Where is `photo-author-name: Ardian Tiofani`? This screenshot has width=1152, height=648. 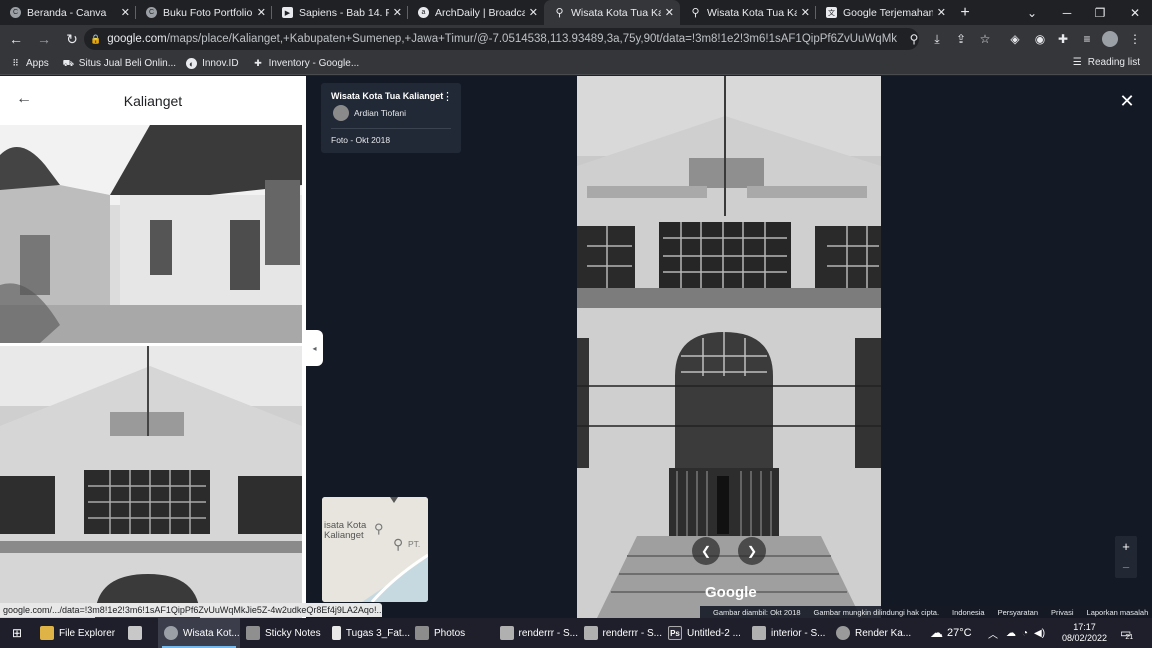 photo-author-name: Ardian Tiofani is located at coordinates (380, 113).